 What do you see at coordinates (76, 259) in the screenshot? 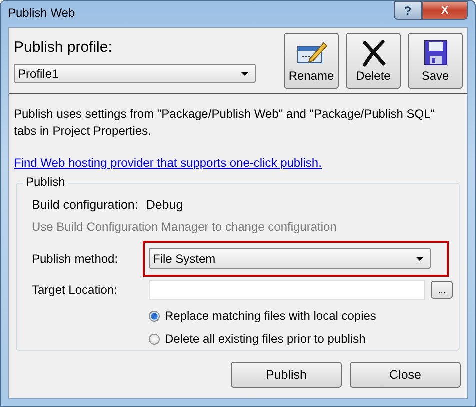
I see `publish-method-label: Publish method:` at bounding box center [76, 259].